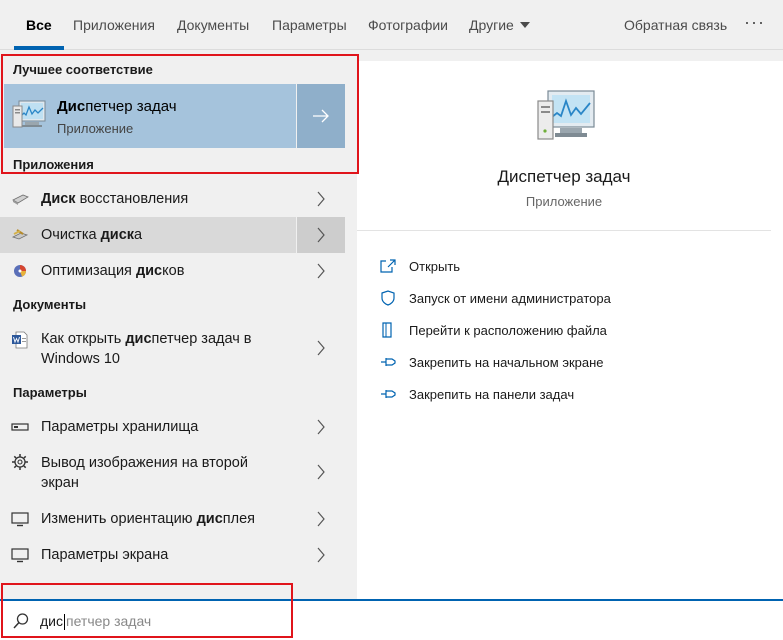 The width and height of the screenshot is (783, 640). I want to click on word-document-icon, so click(20, 340).